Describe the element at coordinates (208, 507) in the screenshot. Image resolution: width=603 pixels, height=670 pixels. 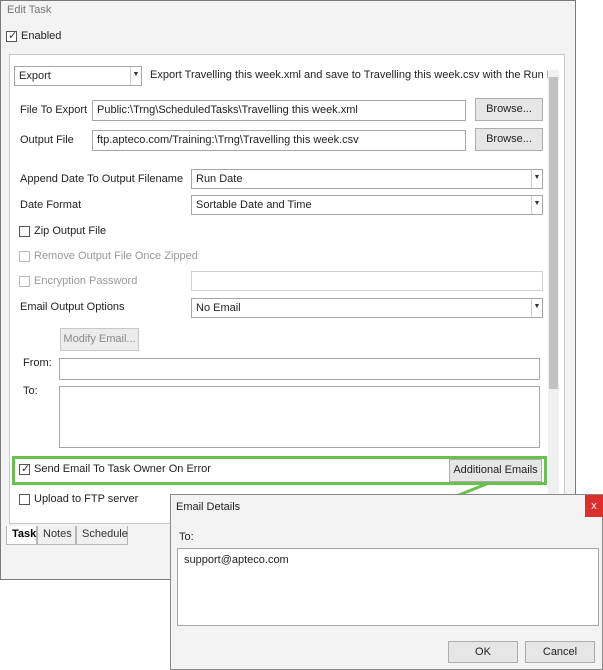
I see `dialog-title: Email Details` at that location.